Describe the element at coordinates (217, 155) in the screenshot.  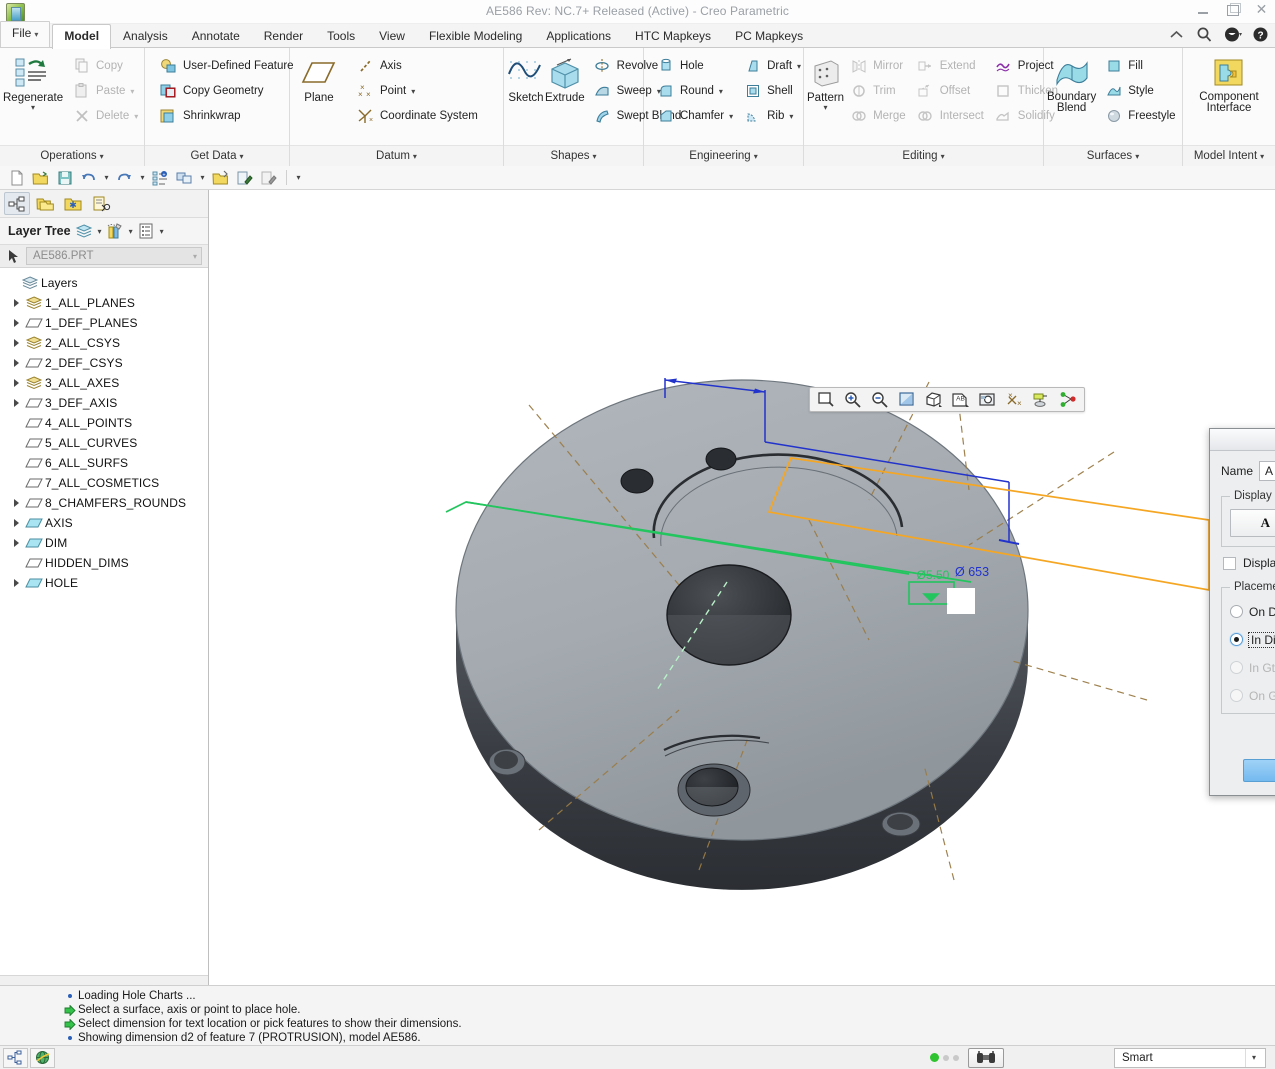
I see `group-title-get-data: Get Data ▾` at that location.